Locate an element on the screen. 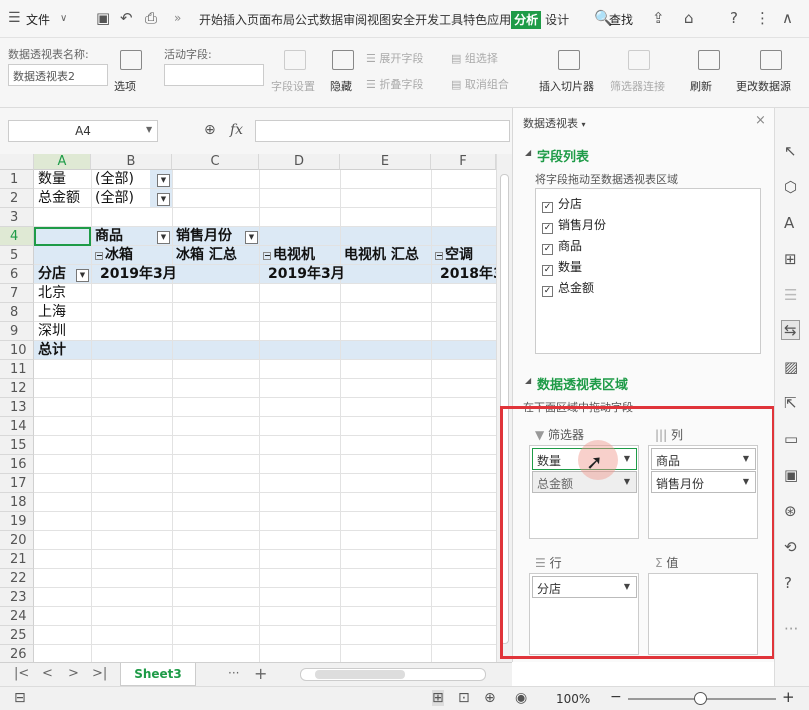 The image size is (809, 710). cell-b2: (全部) is located at coordinates (114, 198).